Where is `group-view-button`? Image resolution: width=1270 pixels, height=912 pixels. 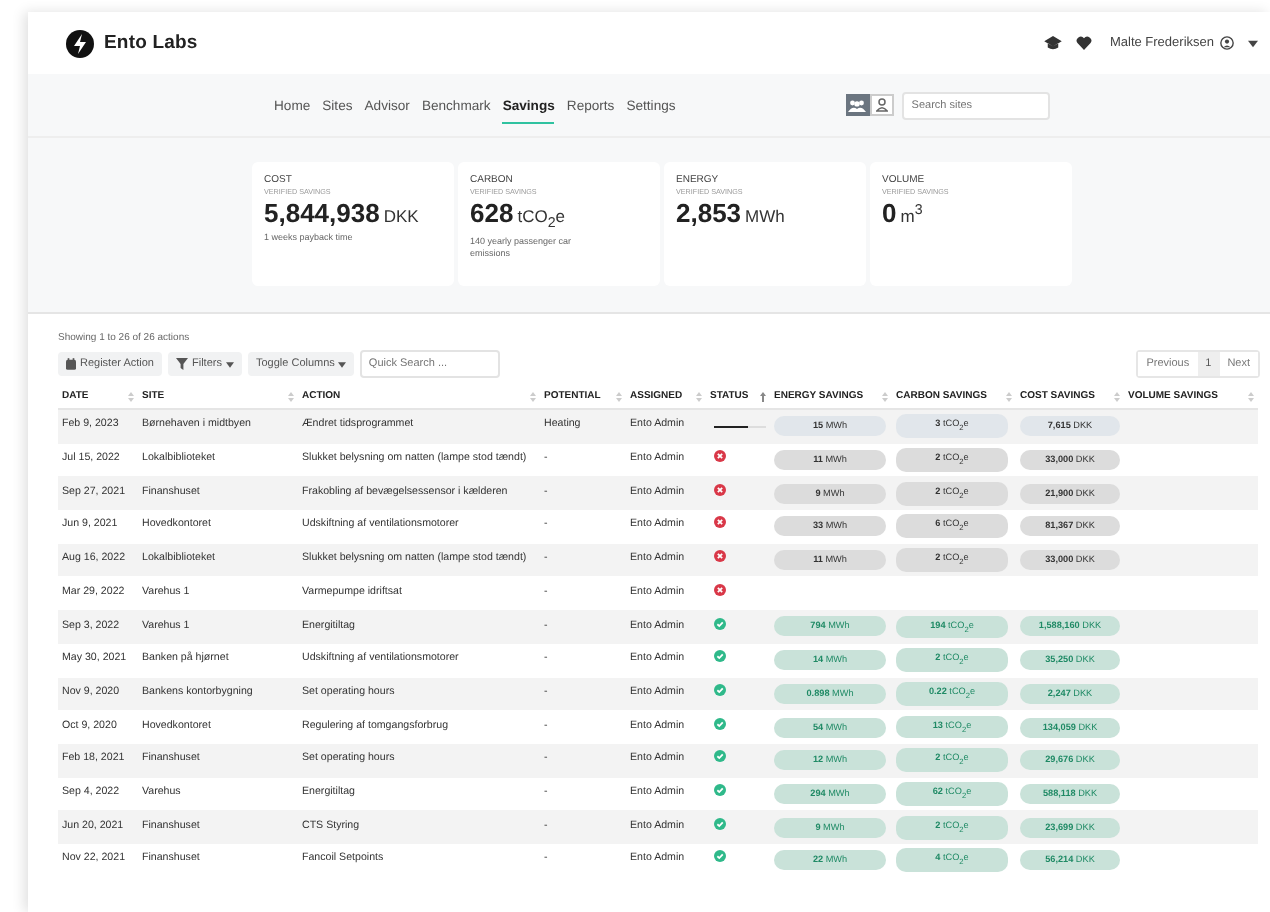 group-view-button is located at coordinates (857, 105).